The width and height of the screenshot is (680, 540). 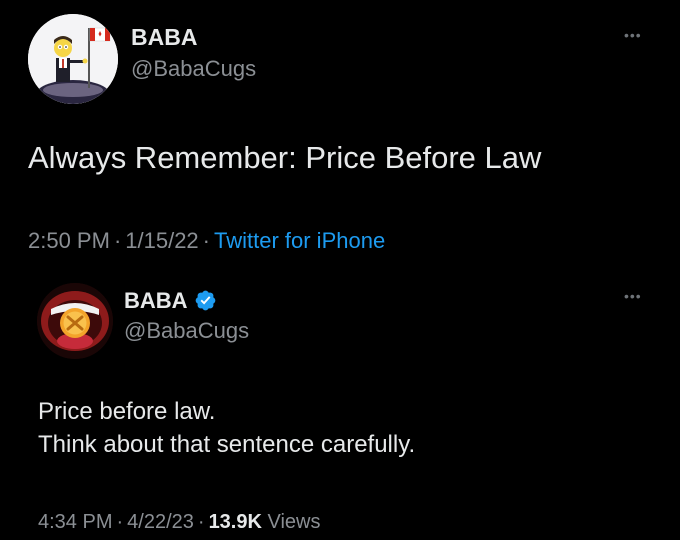 I want to click on tweet-text-line: Price before law., so click(x=127, y=411).